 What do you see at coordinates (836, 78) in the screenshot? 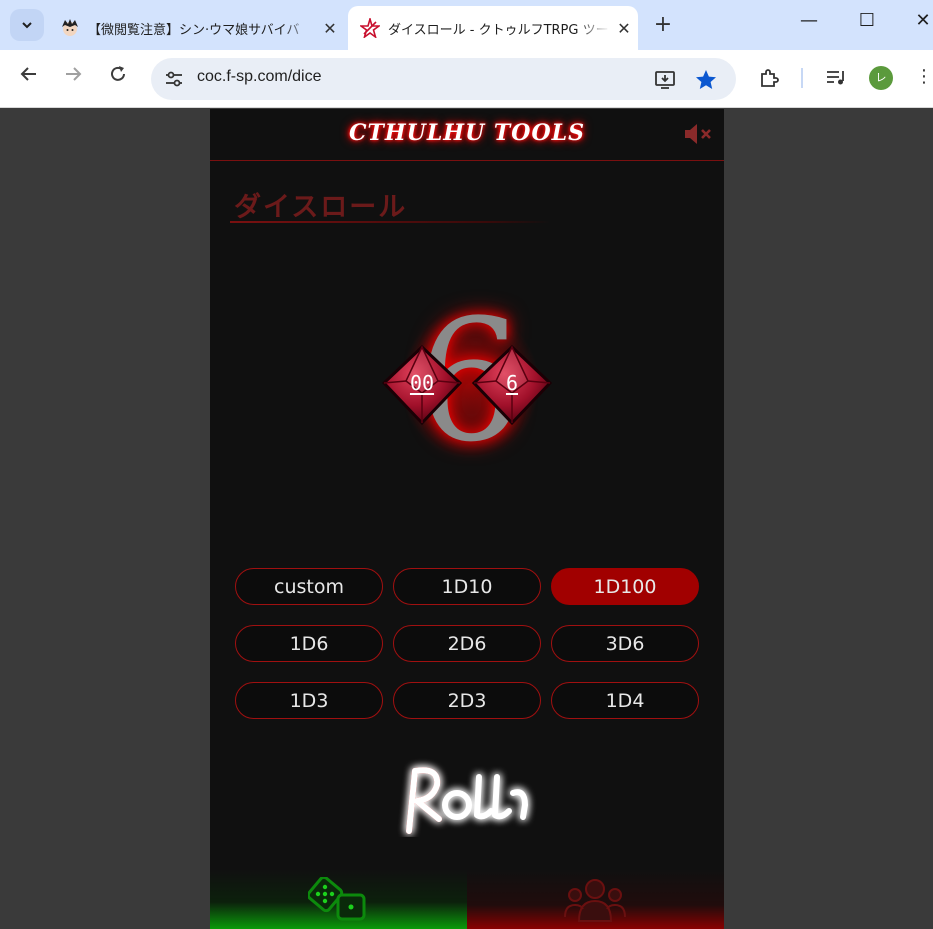
I see `media-controls-icon` at bounding box center [836, 78].